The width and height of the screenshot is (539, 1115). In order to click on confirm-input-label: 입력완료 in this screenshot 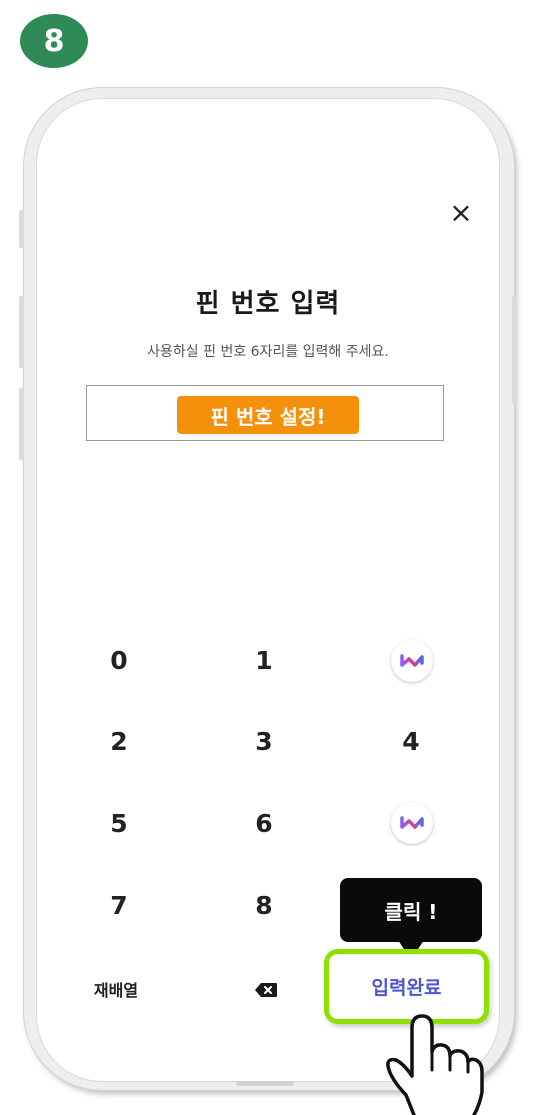, I will do `click(406, 988)`.